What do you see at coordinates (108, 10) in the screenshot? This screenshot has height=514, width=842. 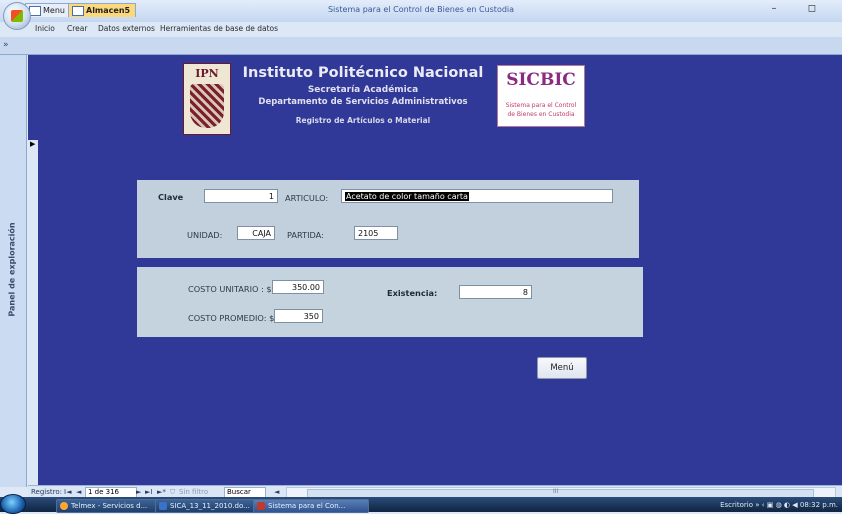 I see `tab-almacen5-label: Almacen5` at bounding box center [108, 10].